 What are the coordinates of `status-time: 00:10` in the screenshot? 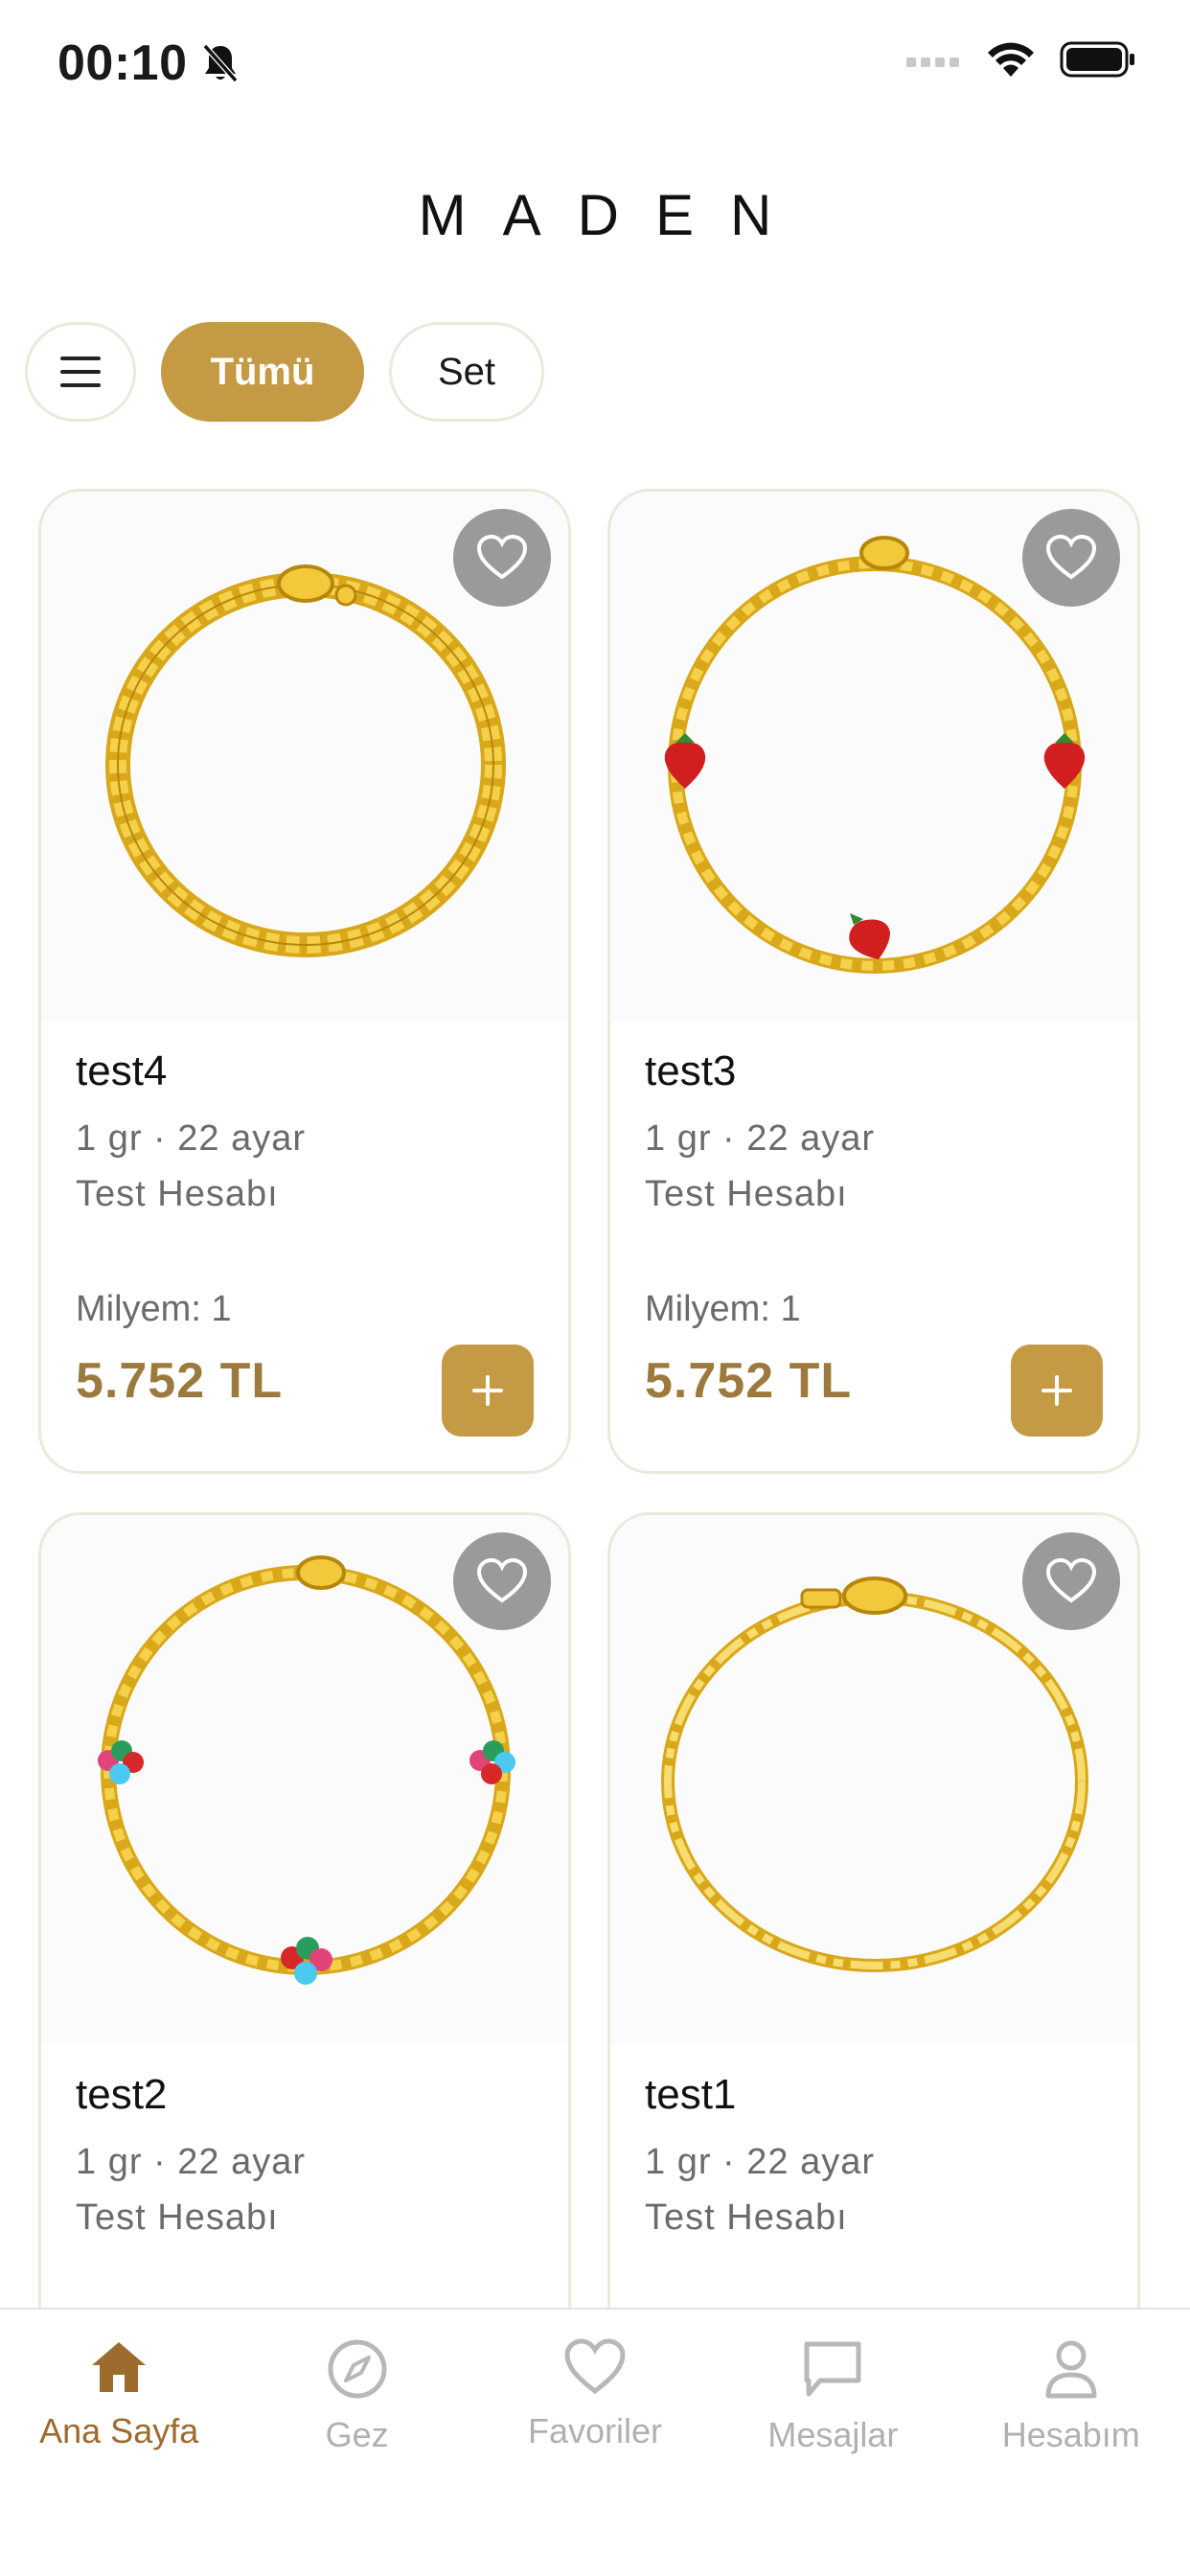 It's located at (148, 63).